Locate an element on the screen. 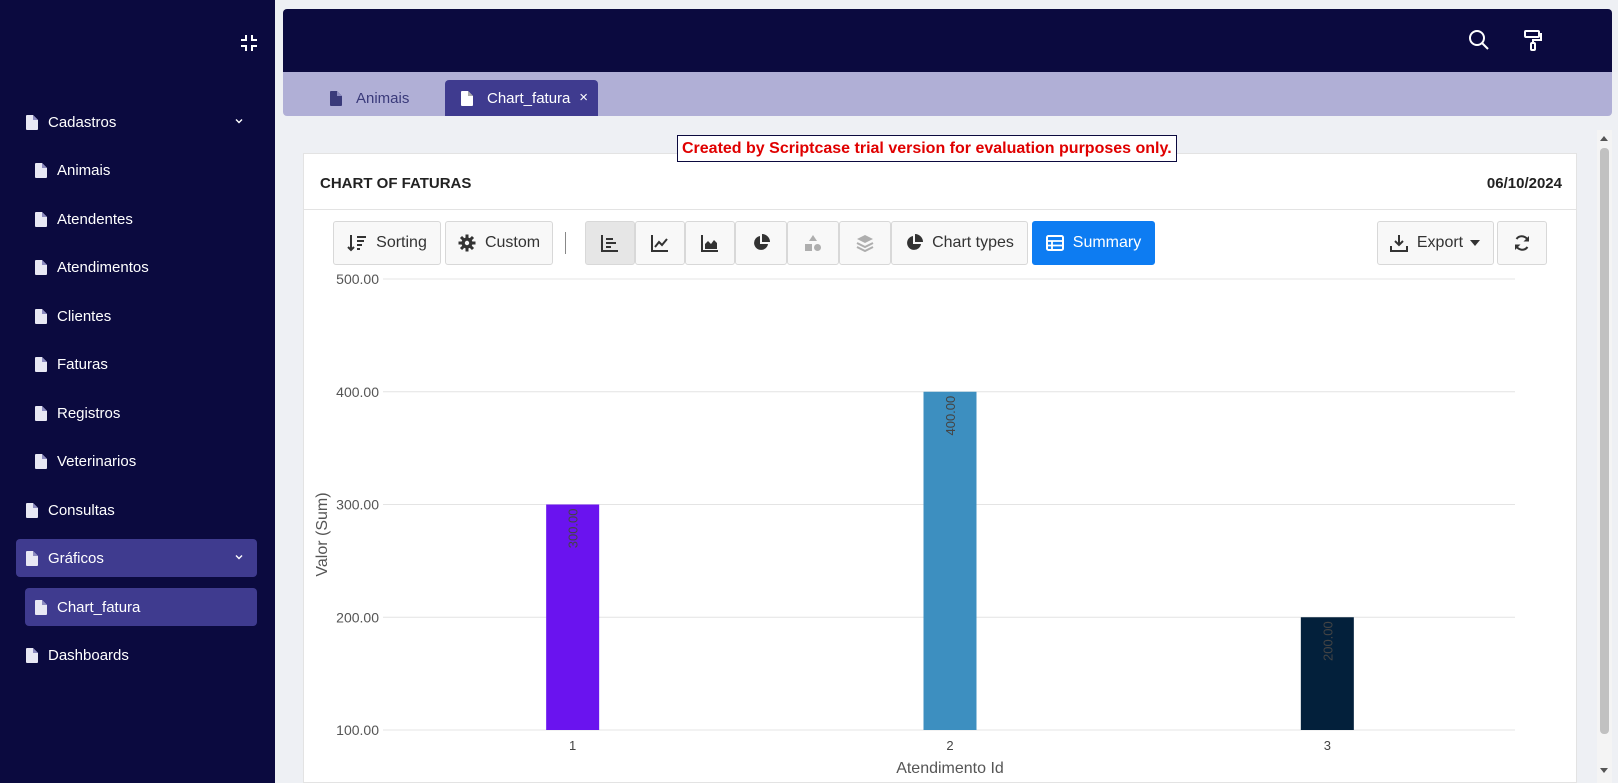 The height and width of the screenshot is (783, 1618). sidebar-item-label: Chart_fatura is located at coordinates (99, 607).